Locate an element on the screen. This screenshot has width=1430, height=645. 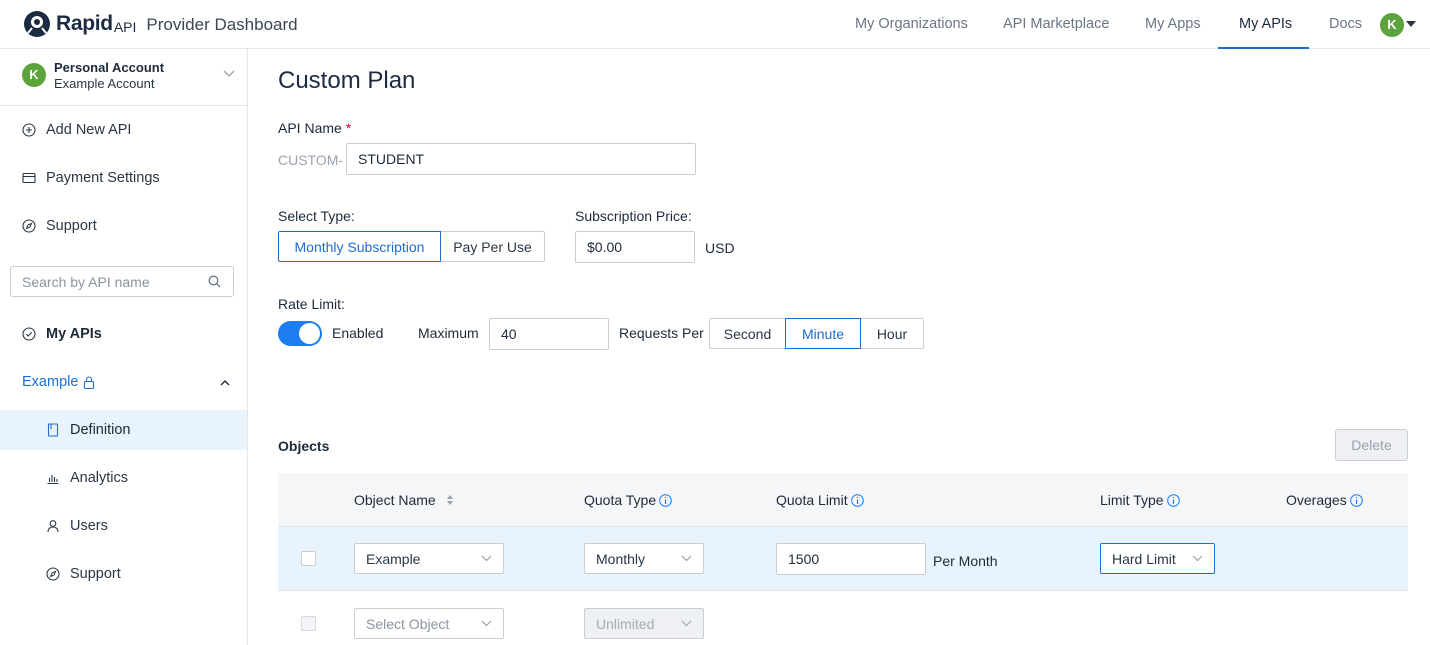
check-circle-icon is located at coordinates (29, 334).